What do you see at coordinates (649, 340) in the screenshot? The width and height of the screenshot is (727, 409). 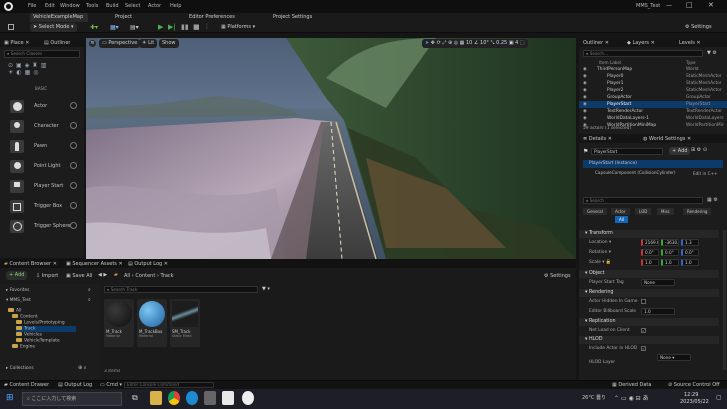 I see `section-hlod: ▾ HLOD` at bounding box center [649, 340].